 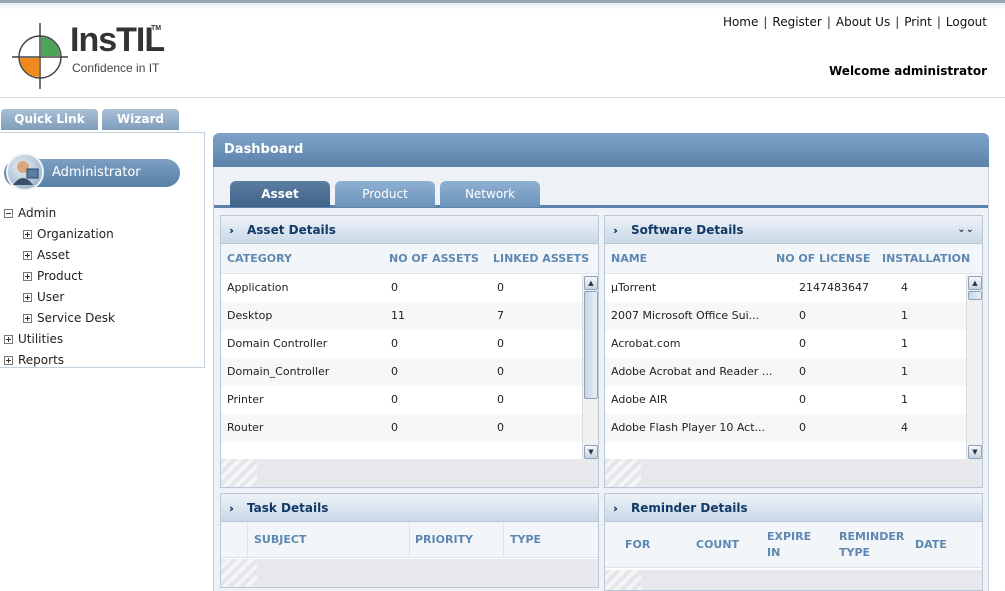 What do you see at coordinates (409, 230) in the screenshot?
I see `asset-details-header: ›› Asset Details` at bounding box center [409, 230].